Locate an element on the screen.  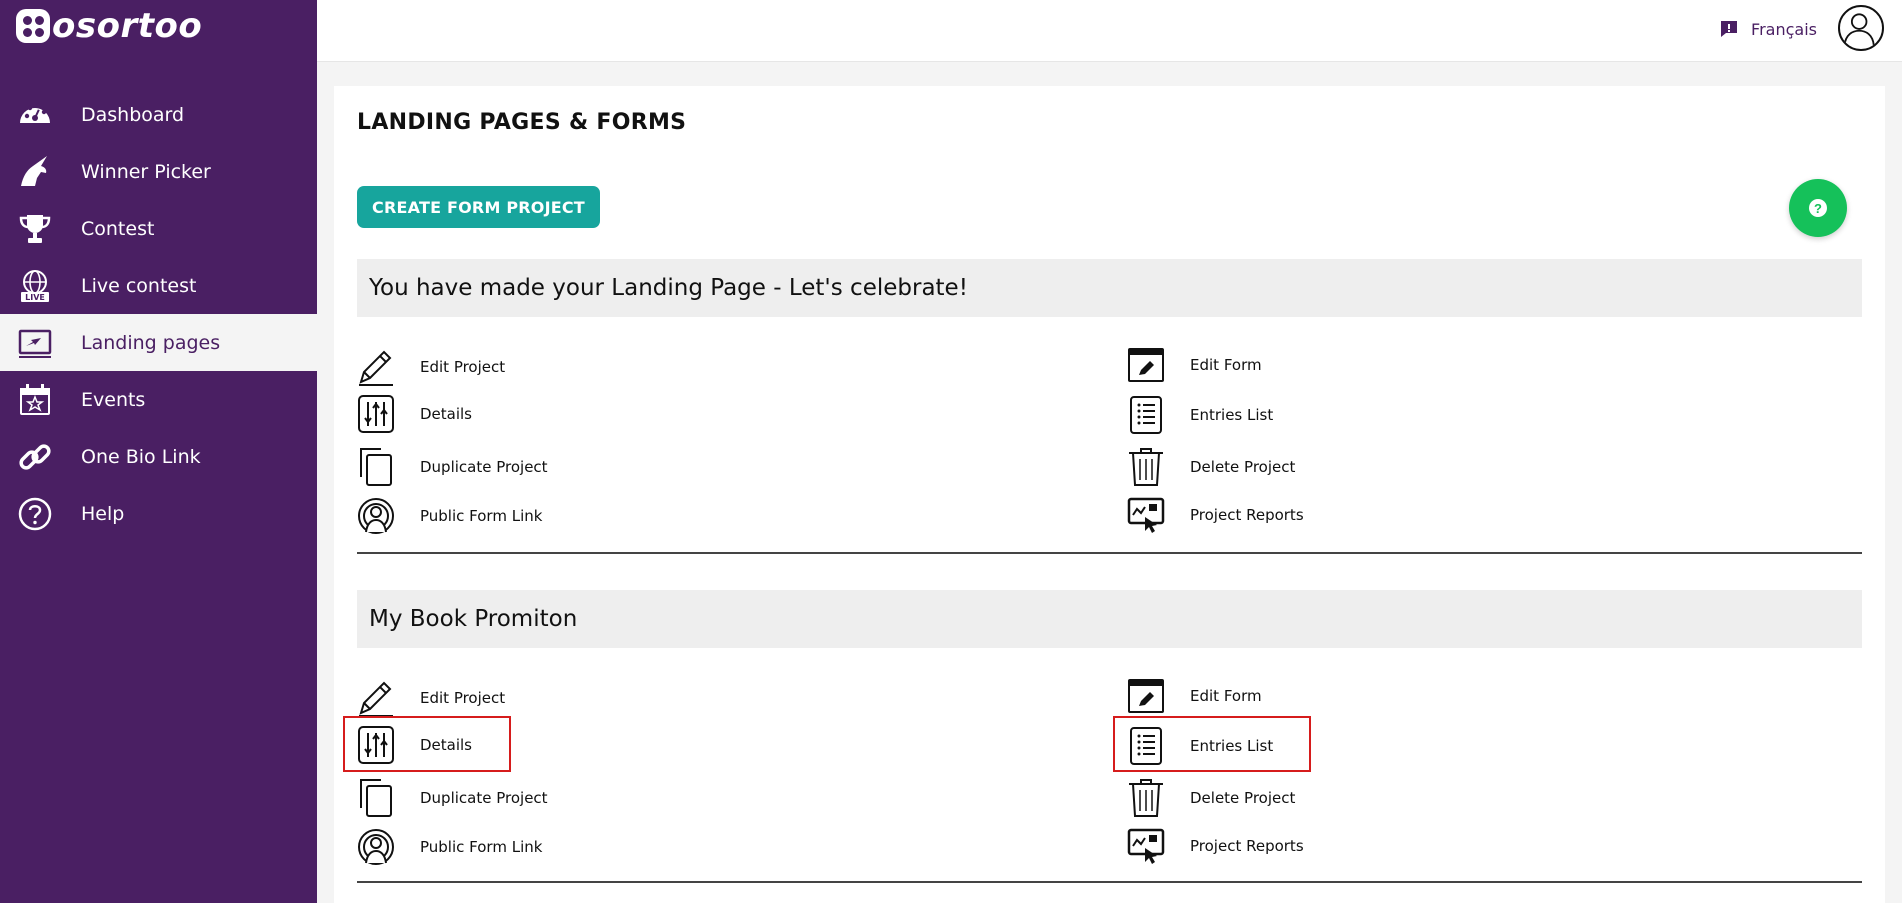
sidebar-item-label: Winner Picker is located at coordinates (146, 171).